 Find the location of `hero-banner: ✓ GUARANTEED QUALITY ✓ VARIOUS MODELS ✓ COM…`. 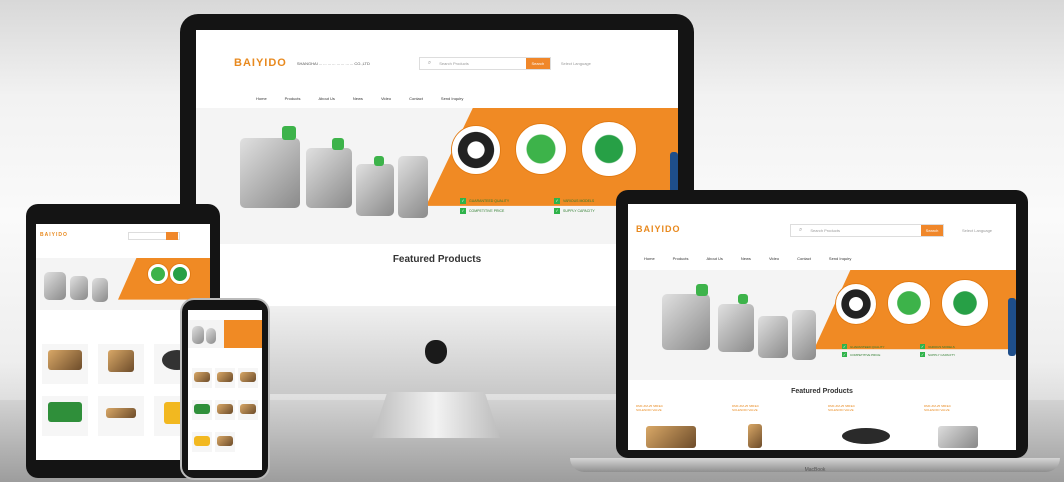

hero-banner: ✓ GUARANTEED QUALITY ✓ VARIOUS MODELS ✓ COM… is located at coordinates (437, 176).